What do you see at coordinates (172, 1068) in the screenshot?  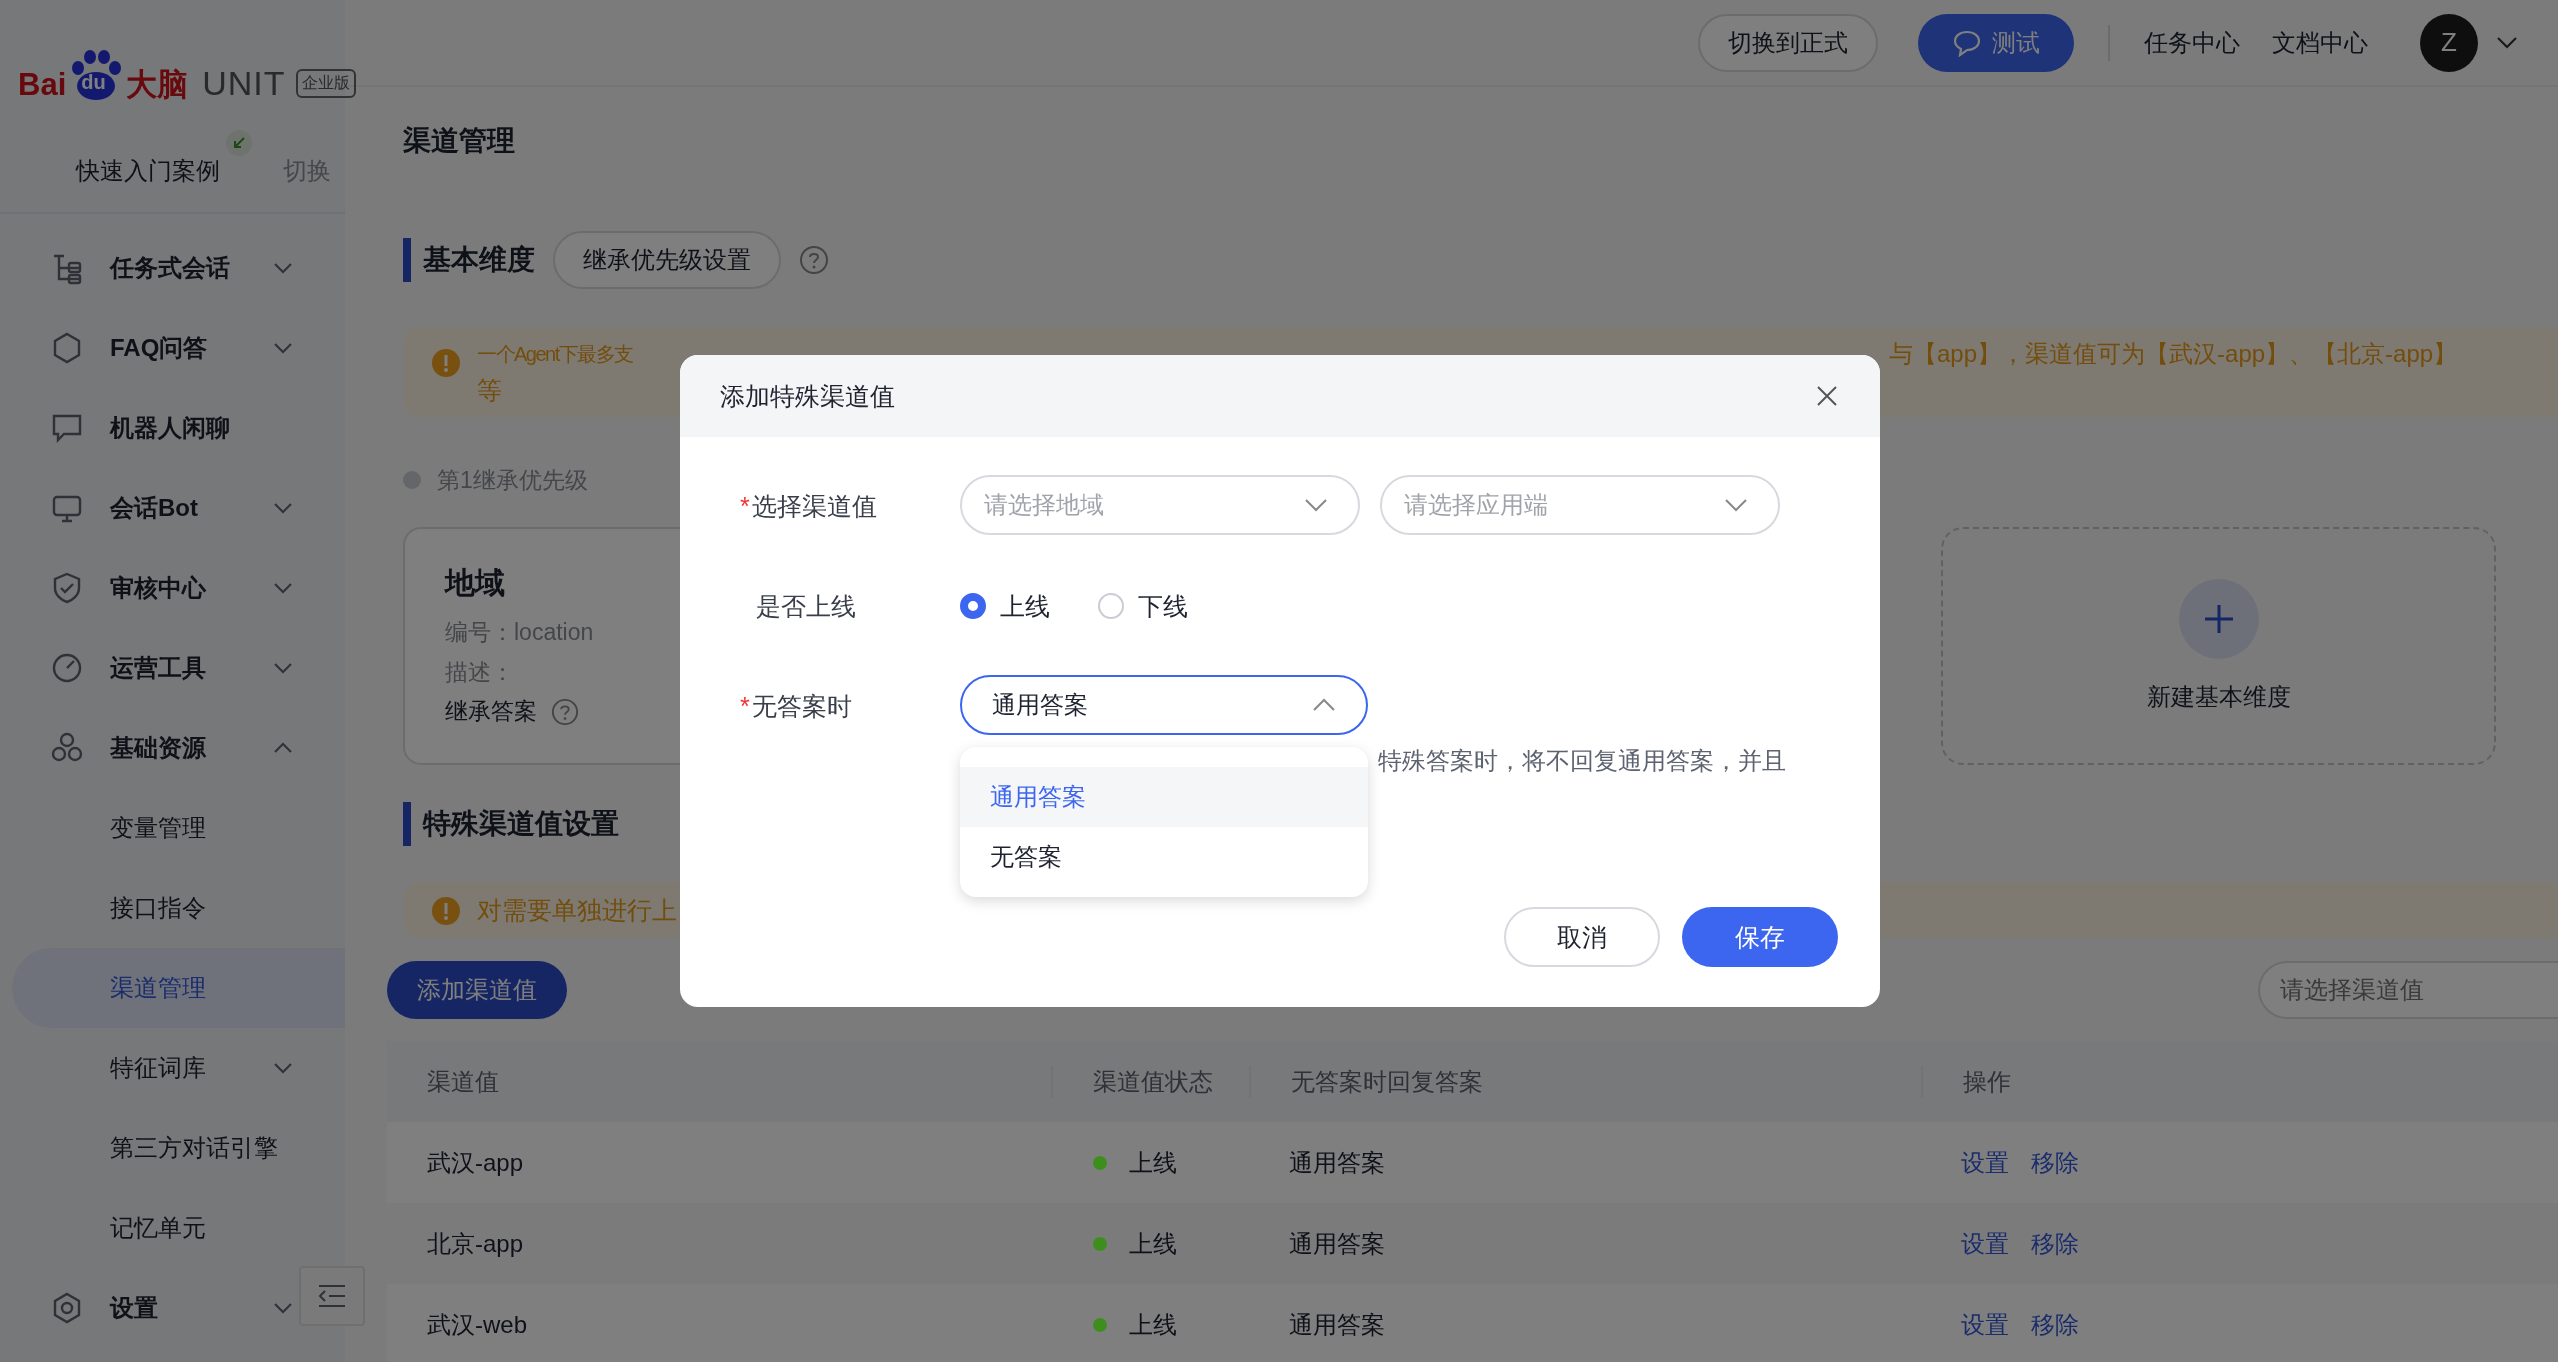 I see `submenu-item: 特征词库` at bounding box center [172, 1068].